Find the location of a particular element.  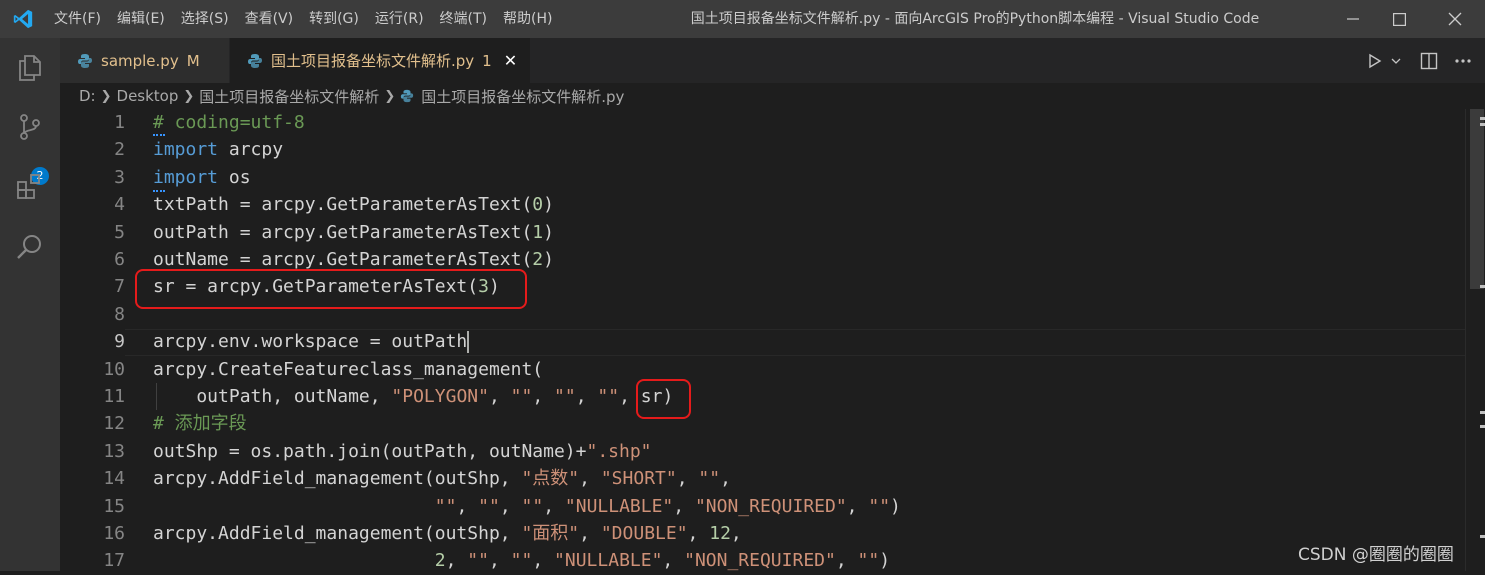

text-cursor is located at coordinates (468, 342).